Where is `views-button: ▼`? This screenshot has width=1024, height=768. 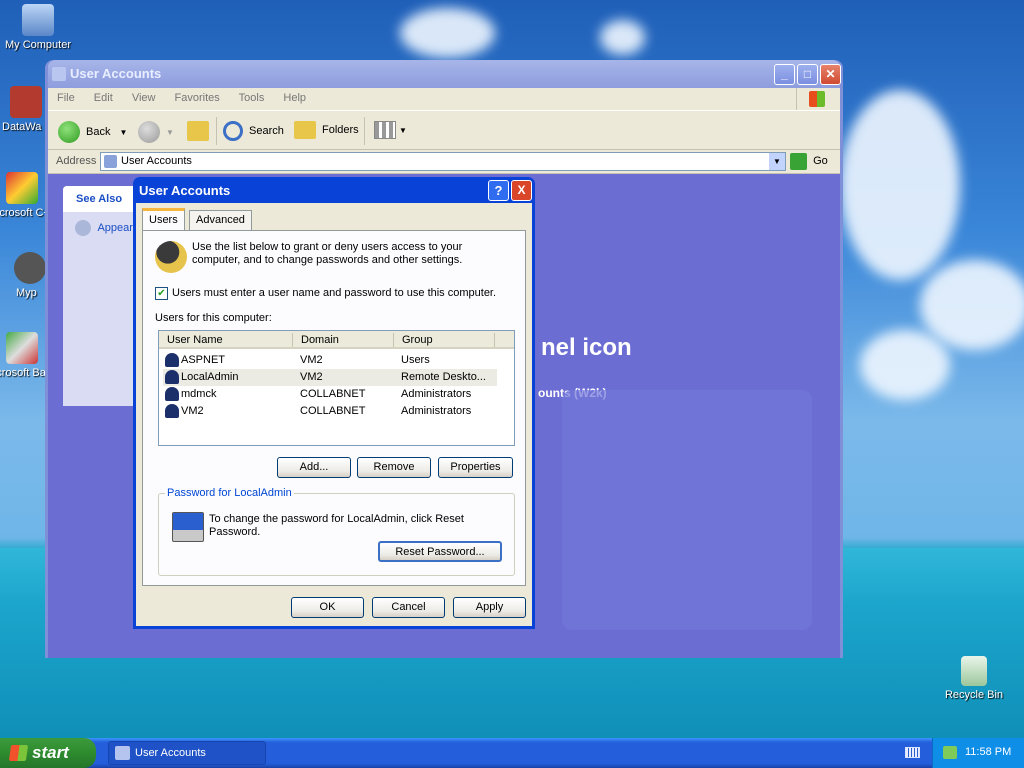
views-button: ▼ is located at coordinates (390, 130).